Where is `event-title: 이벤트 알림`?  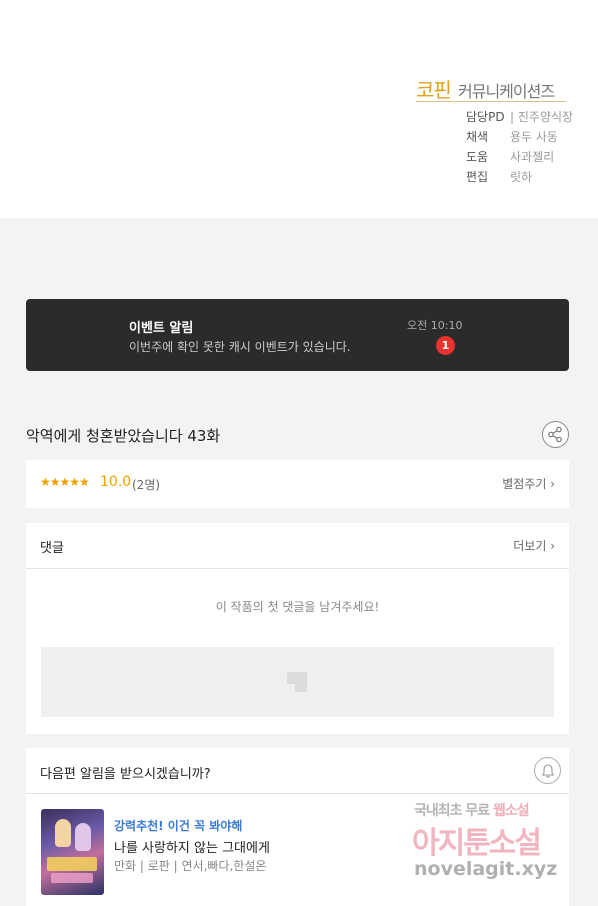
event-title: 이벤트 알림 is located at coordinates (161, 328).